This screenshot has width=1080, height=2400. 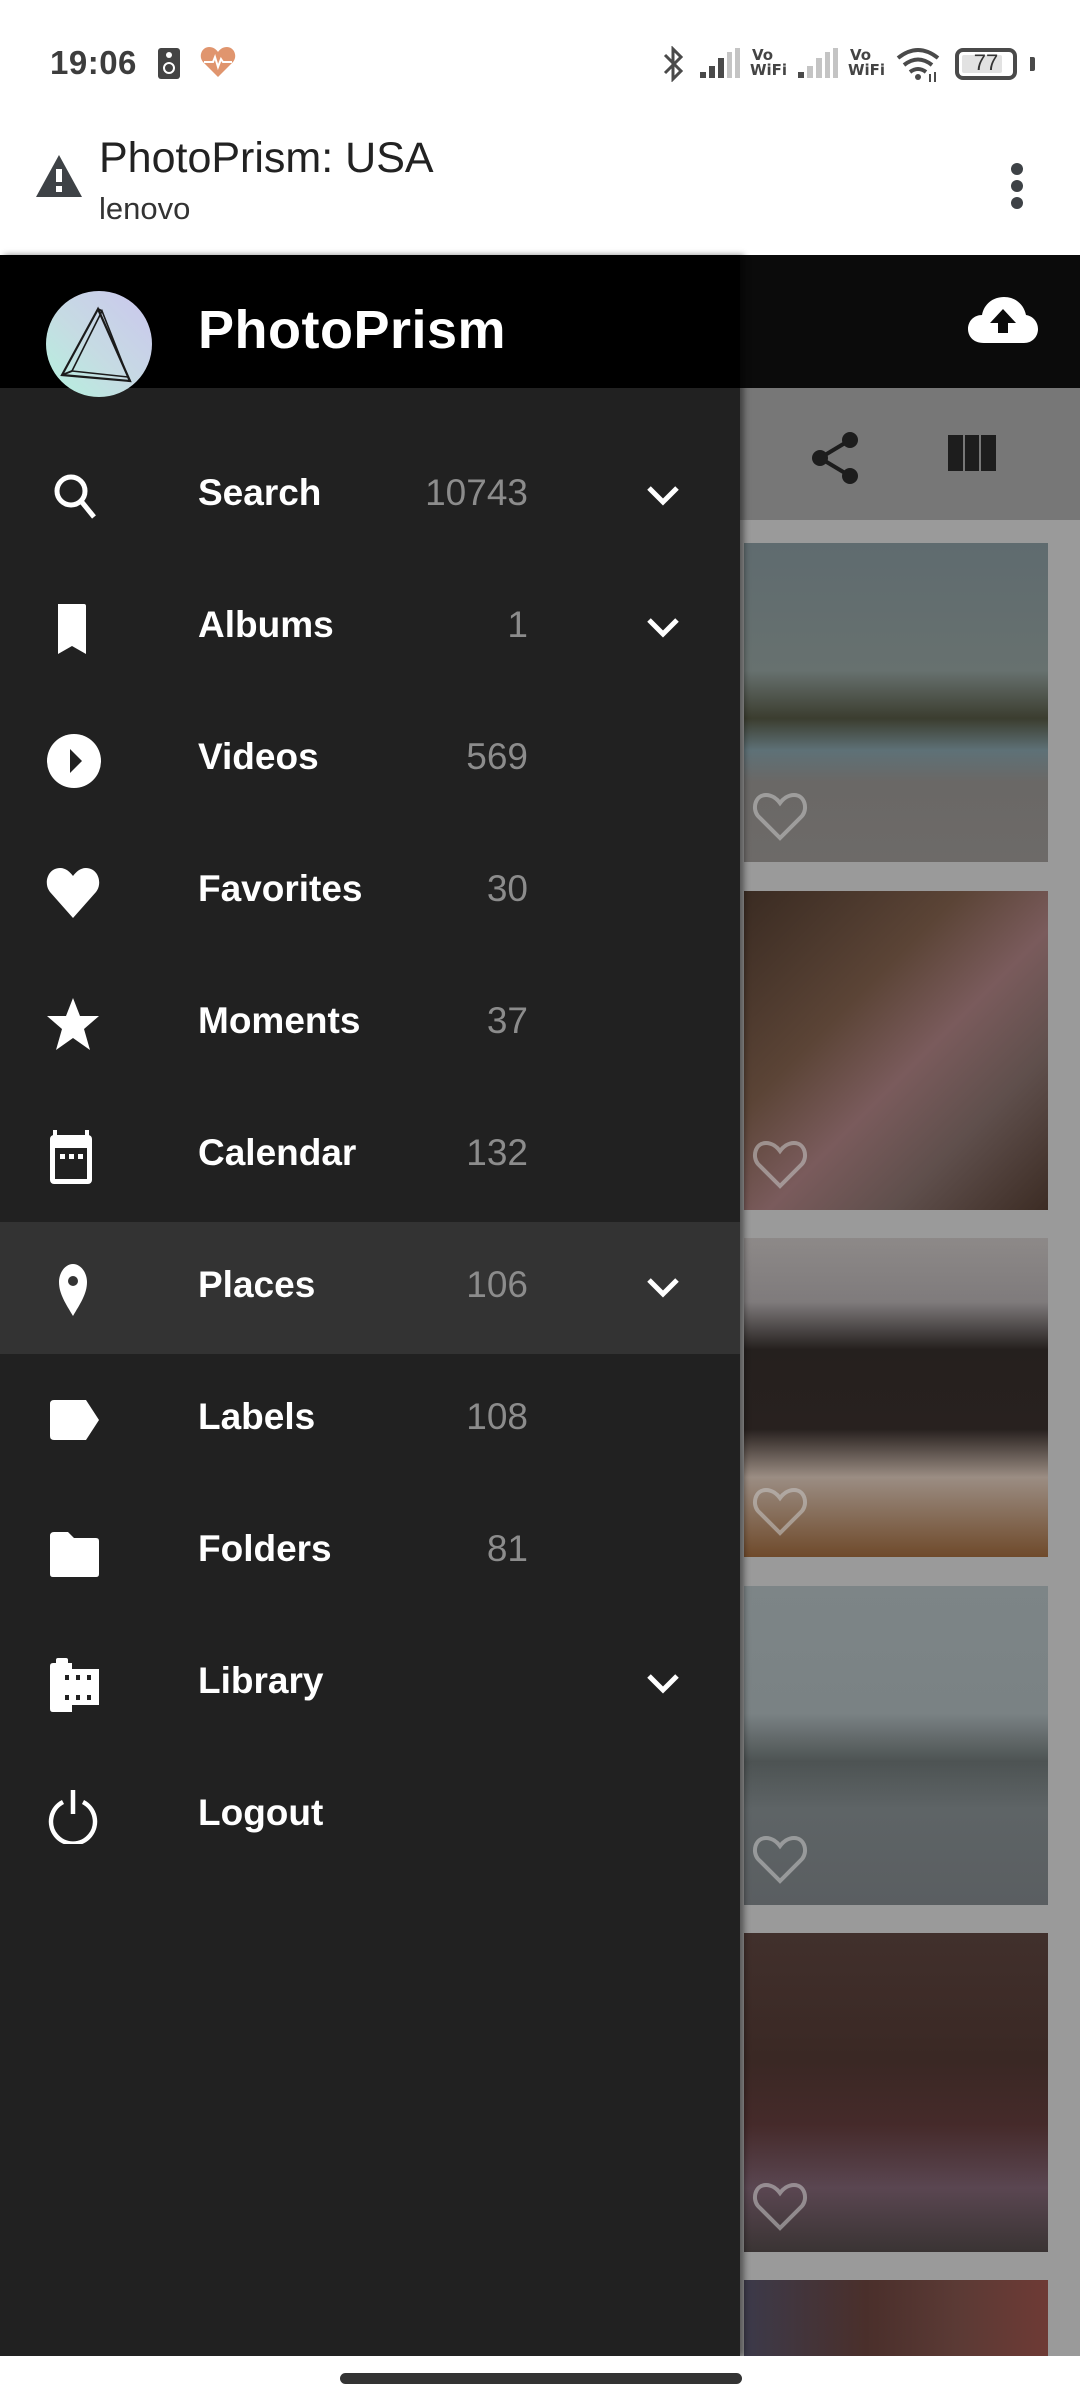 I want to click on menu-item-label: Albums, so click(x=266, y=624).